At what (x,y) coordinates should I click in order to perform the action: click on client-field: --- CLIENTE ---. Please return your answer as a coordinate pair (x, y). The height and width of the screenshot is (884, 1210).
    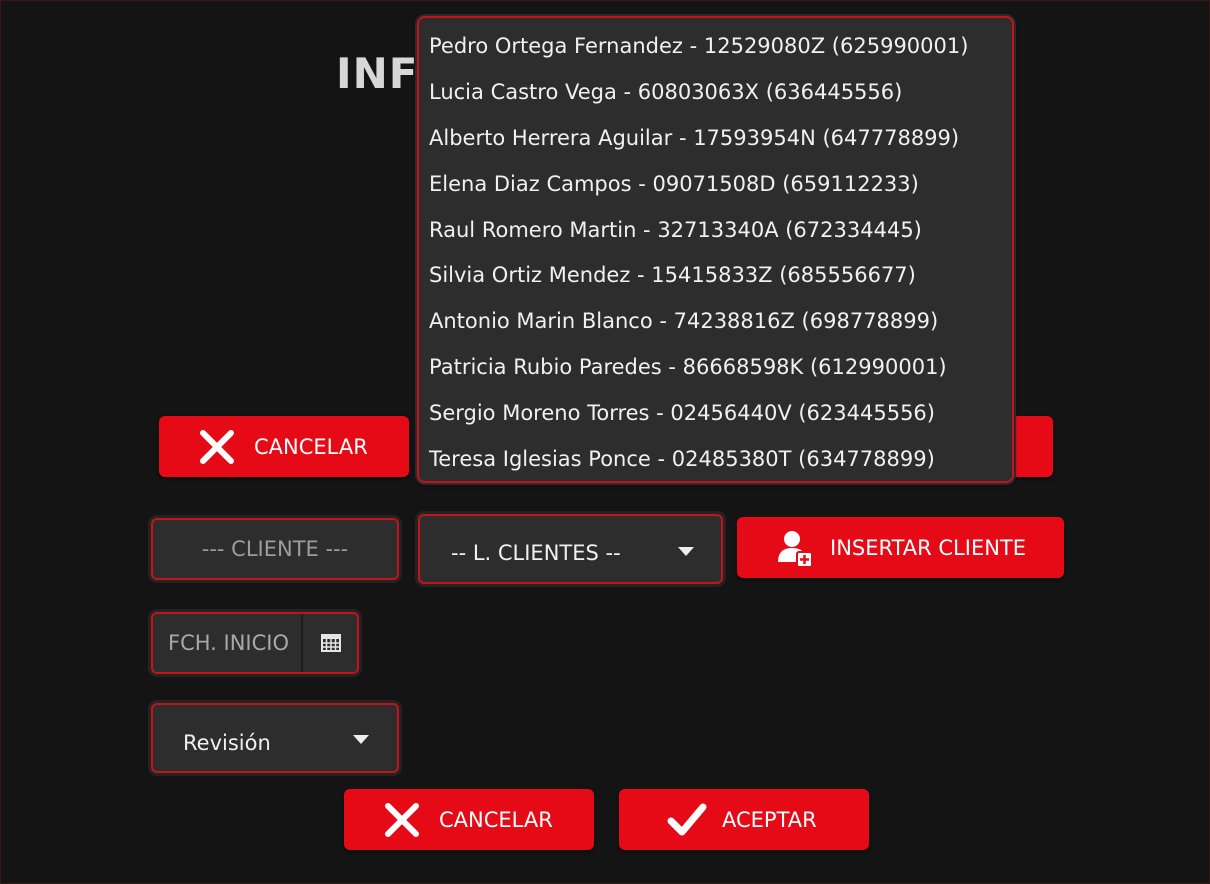
    Looking at the image, I should click on (275, 549).